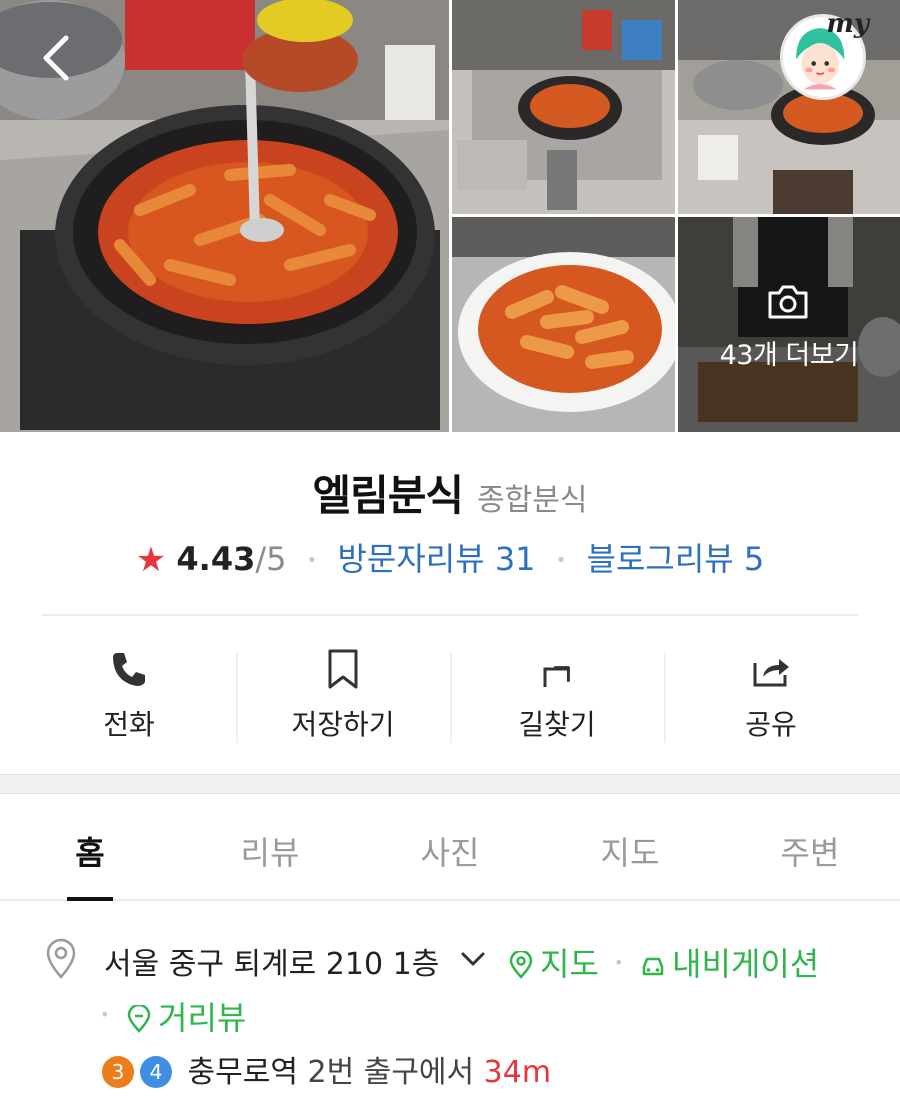 Image resolution: width=900 pixels, height=1100 pixels. What do you see at coordinates (202, 1018) in the screenshot?
I see `street-view-link-label: 거리뷰` at bounding box center [202, 1018].